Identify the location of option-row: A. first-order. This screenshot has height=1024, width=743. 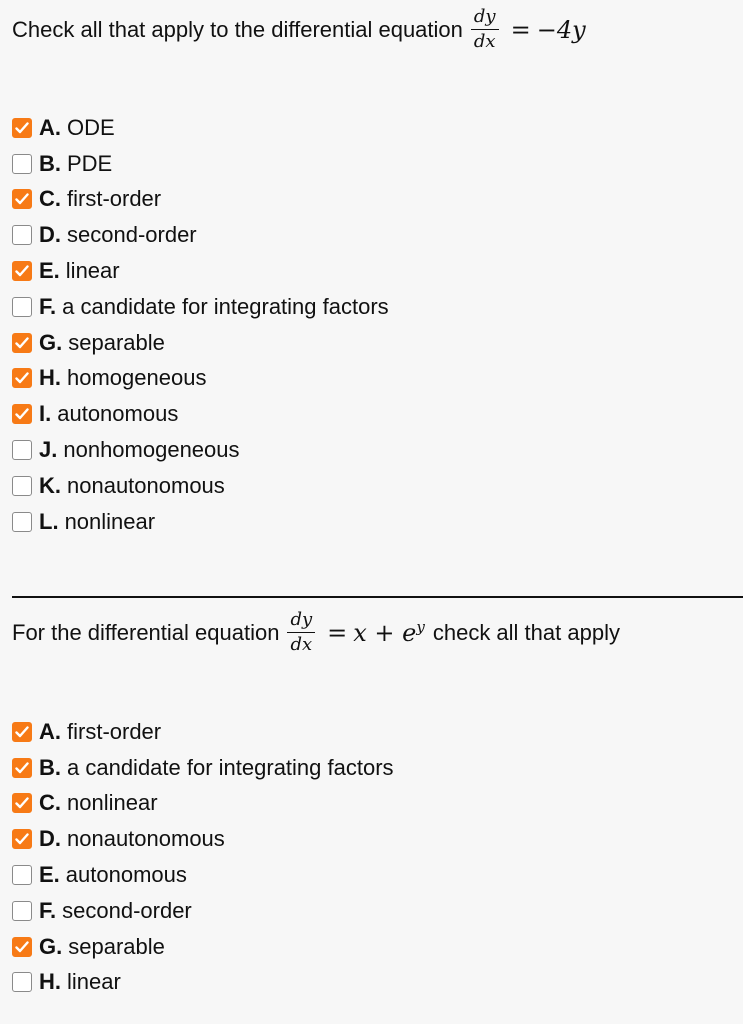
(203, 732).